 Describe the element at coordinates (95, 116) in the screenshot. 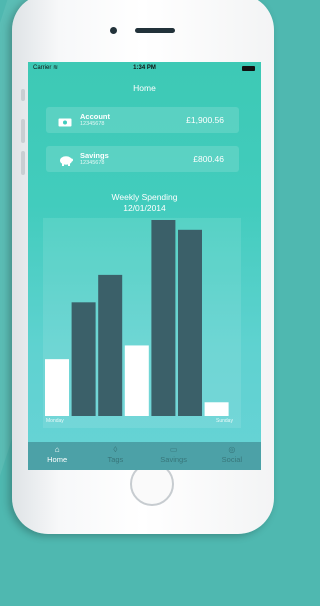

I see `account-name: Account` at that location.